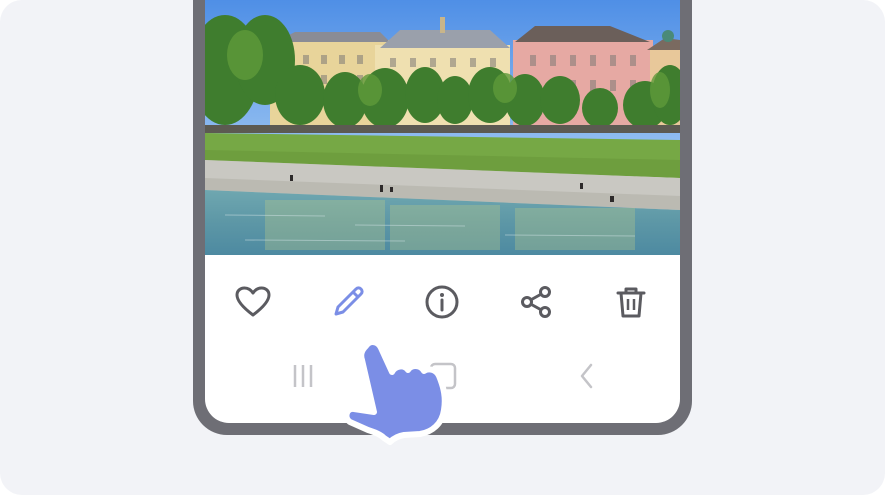 The image size is (885, 495). I want to click on recents-button: Recent apps, so click(304, 376).